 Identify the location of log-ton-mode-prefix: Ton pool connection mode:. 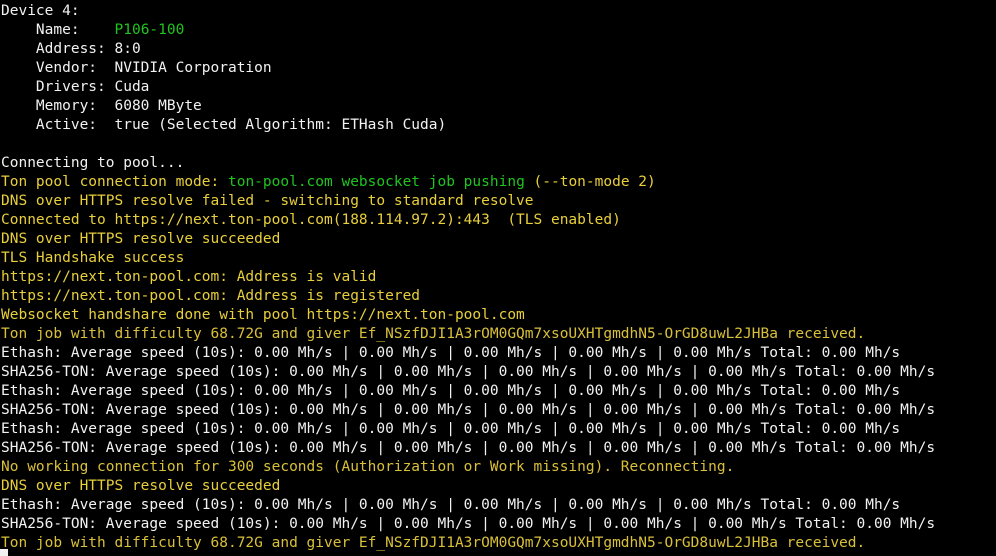
(114, 182).